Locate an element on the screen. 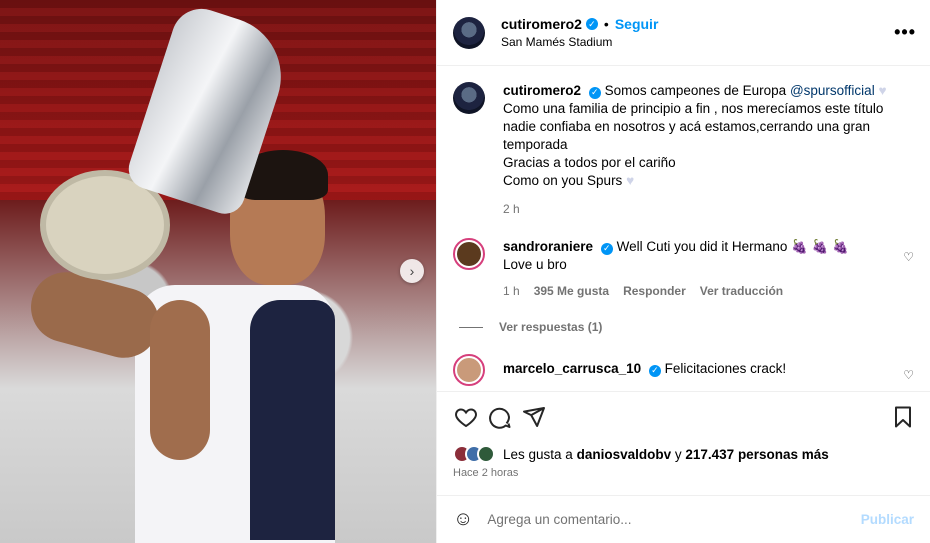 This screenshot has height=543, width=930. caption-text-4: Como on you Spurs is located at coordinates (563, 180).